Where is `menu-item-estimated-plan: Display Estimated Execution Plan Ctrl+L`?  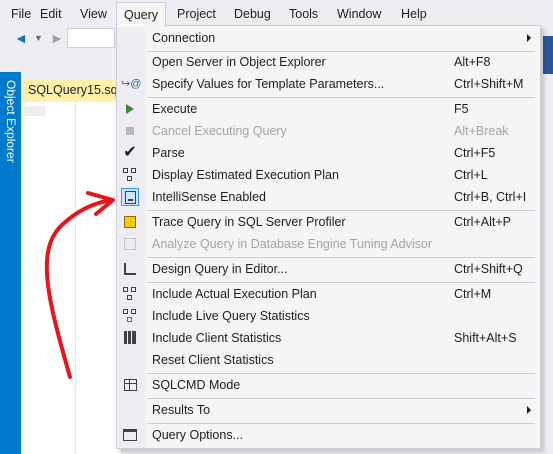
menu-item-estimated-plan: Display Estimated Execution Plan Ctrl+L is located at coordinates (328, 175).